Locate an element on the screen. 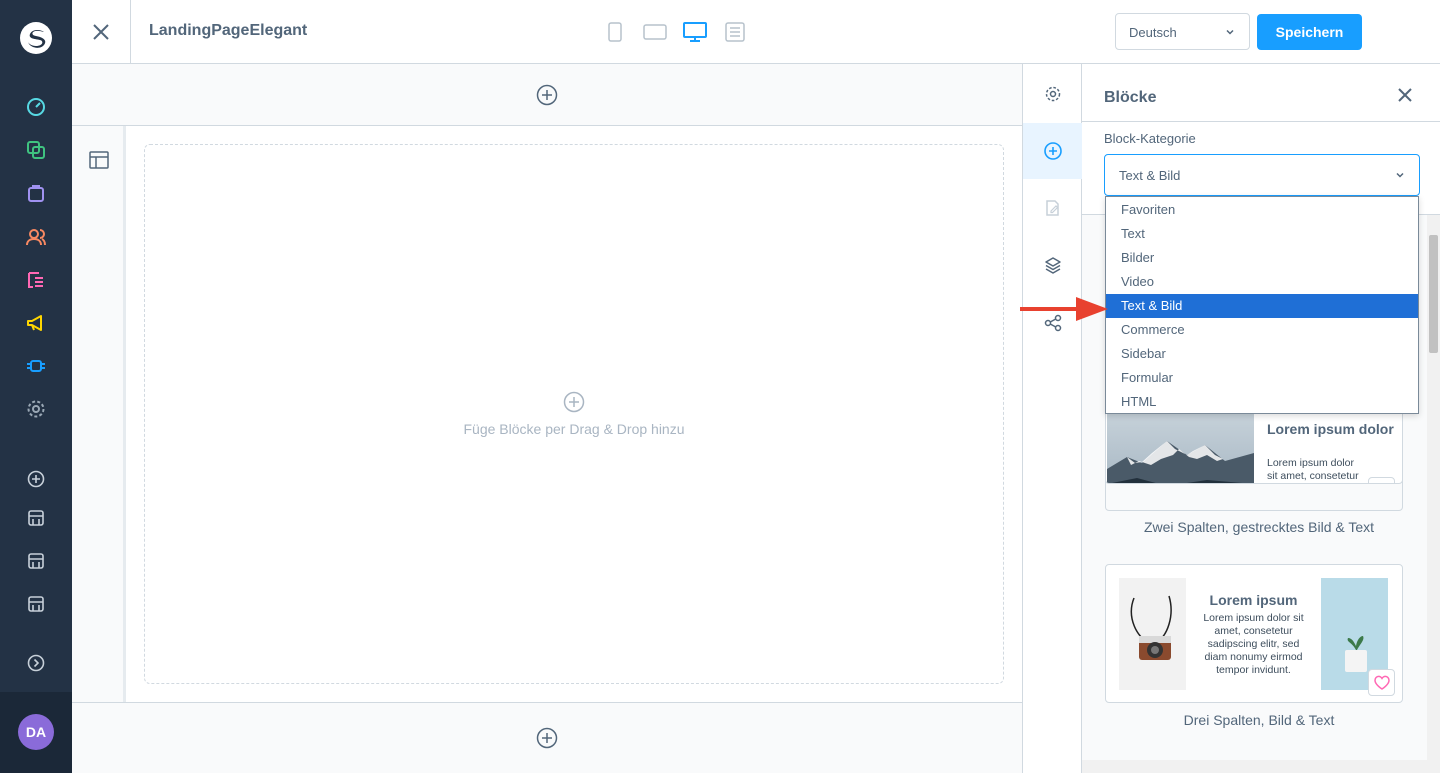 The width and height of the screenshot is (1440, 773). language-value: Deutsch is located at coordinates (1153, 32).